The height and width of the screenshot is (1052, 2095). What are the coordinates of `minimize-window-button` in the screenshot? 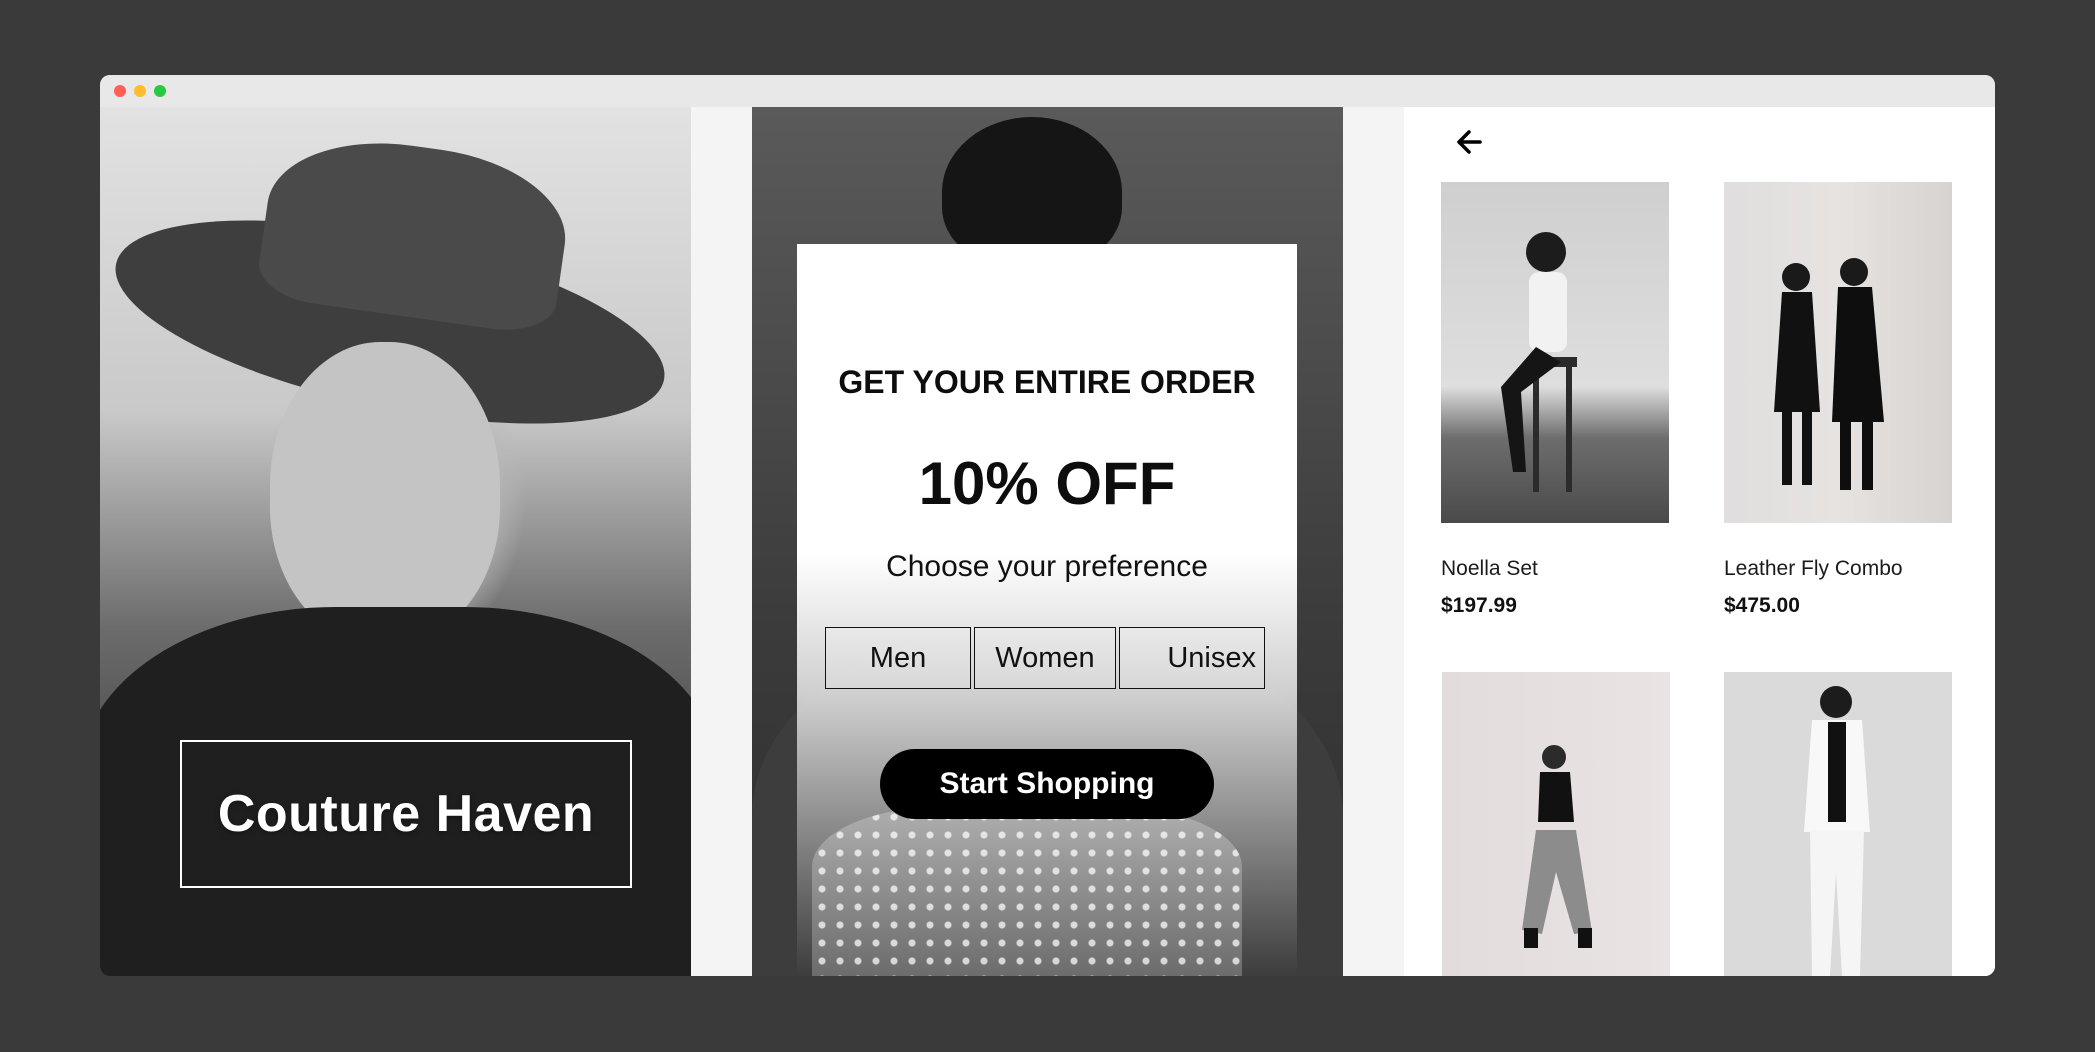 It's located at (140, 91).